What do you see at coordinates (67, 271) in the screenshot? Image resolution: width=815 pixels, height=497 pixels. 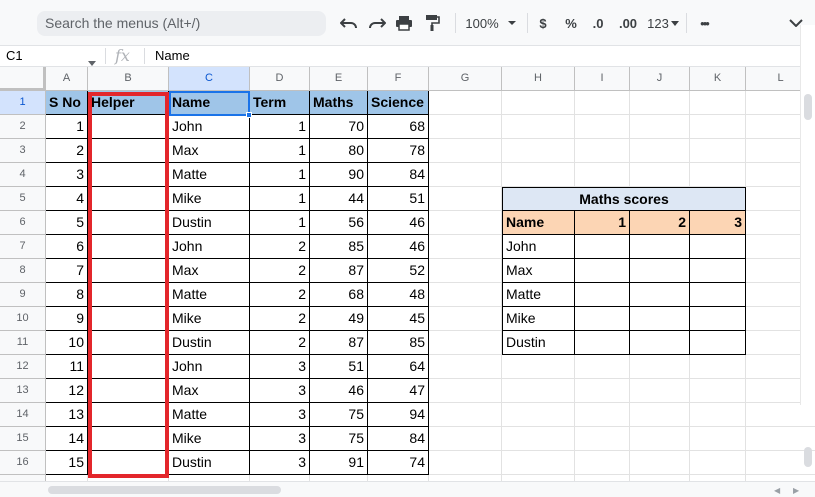 I see `data-cell-s-no: 7` at bounding box center [67, 271].